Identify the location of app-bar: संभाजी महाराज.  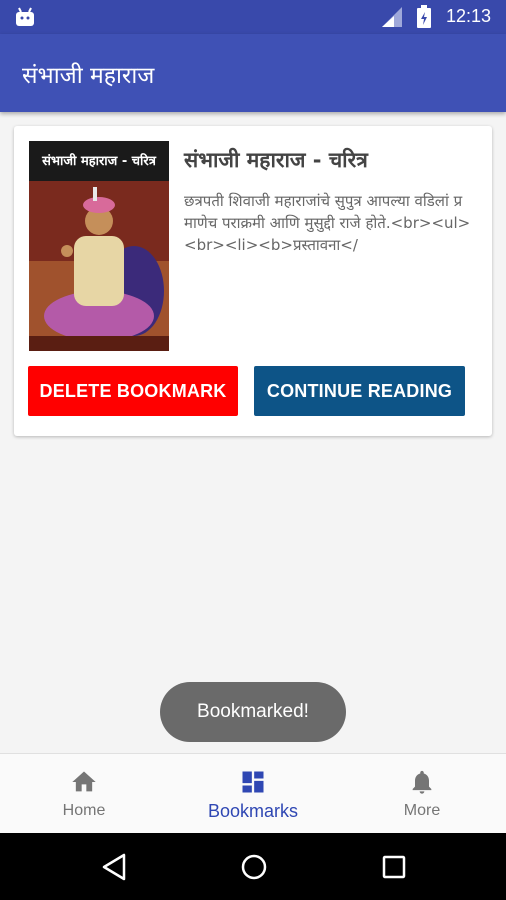
(253, 73).